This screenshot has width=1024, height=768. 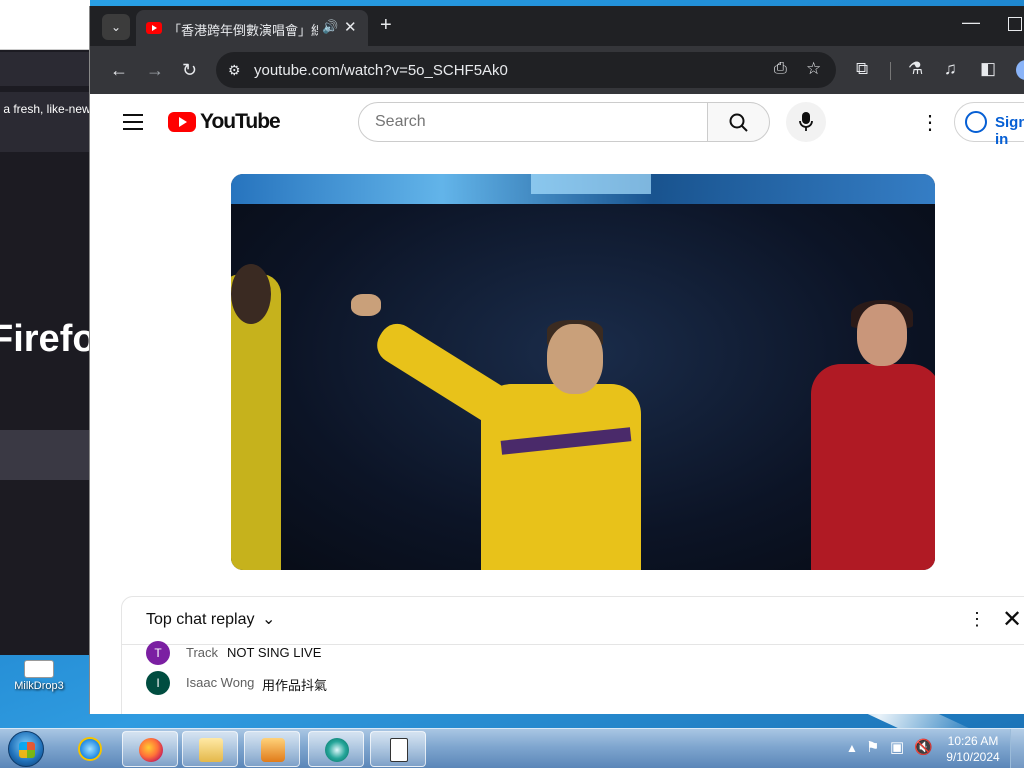 What do you see at coordinates (200, 620) in the screenshot?
I see `chat-mode-selector: Top chat replay` at bounding box center [200, 620].